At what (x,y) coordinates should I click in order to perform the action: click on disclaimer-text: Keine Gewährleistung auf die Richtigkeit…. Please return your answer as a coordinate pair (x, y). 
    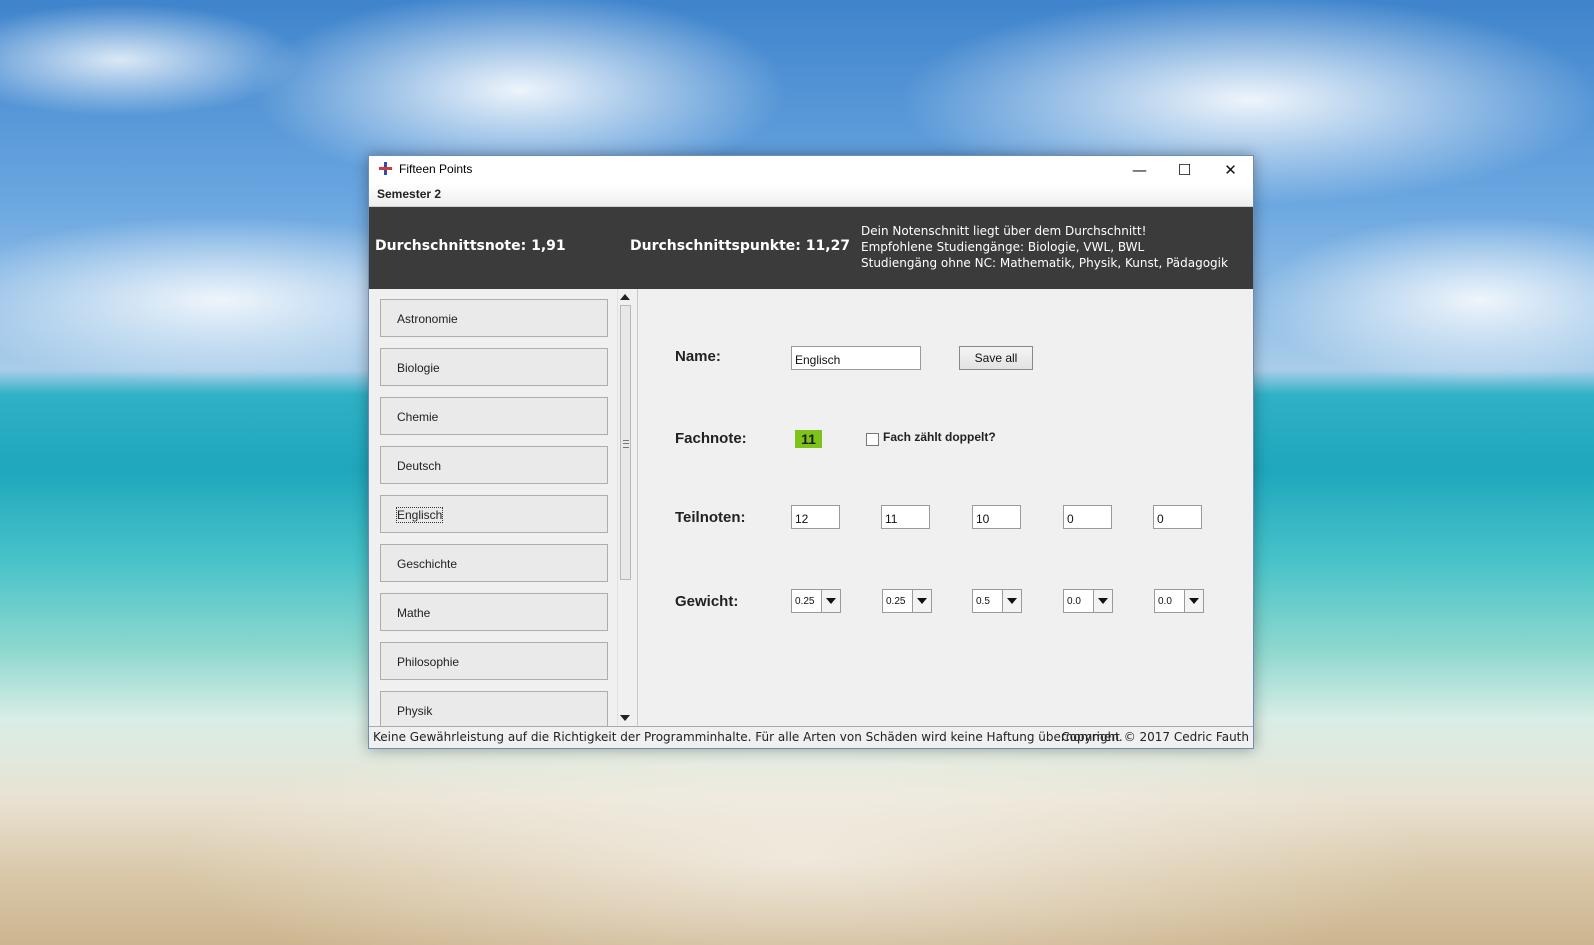
    Looking at the image, I should click on (748, 737).